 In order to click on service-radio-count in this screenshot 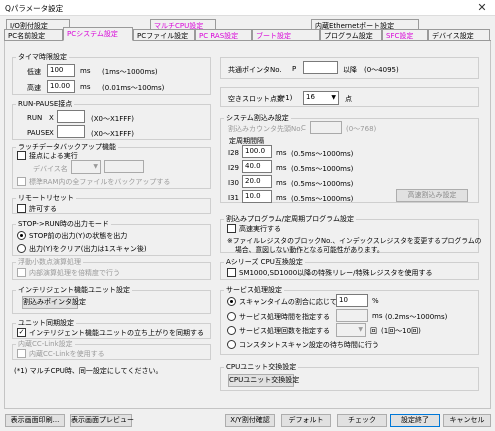, I will do `click(231, 330)`.